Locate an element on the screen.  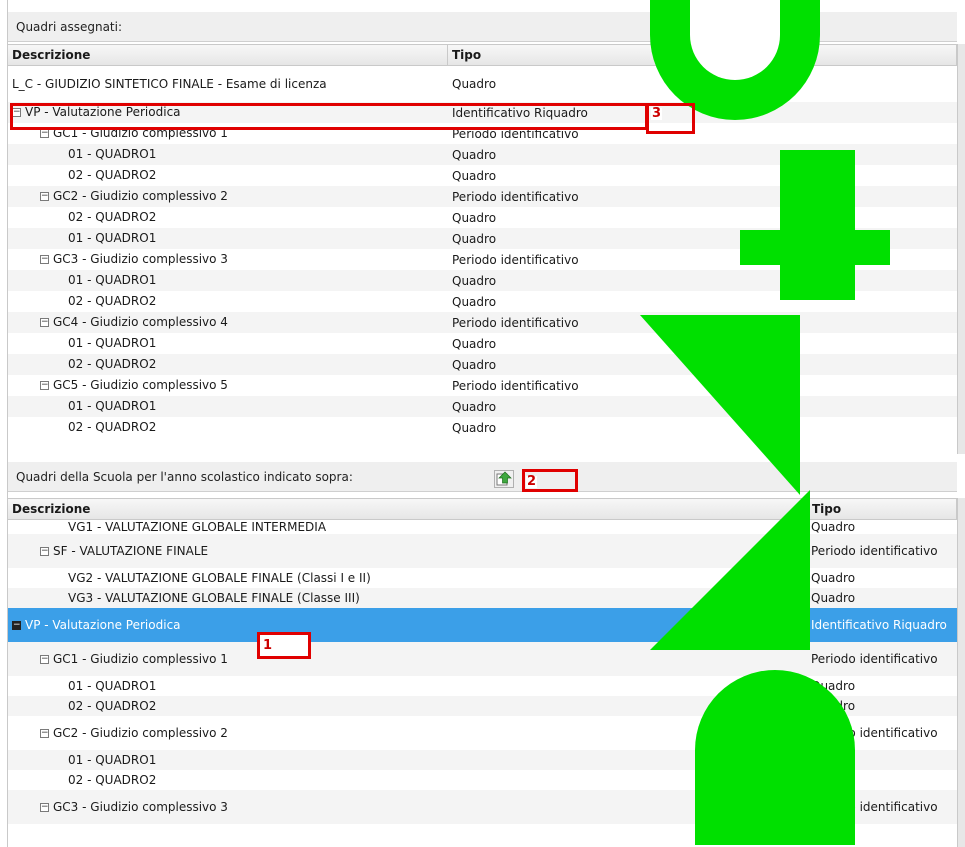
row-description: VP - Valutazione Periodica is located at coordinates (103, 625).